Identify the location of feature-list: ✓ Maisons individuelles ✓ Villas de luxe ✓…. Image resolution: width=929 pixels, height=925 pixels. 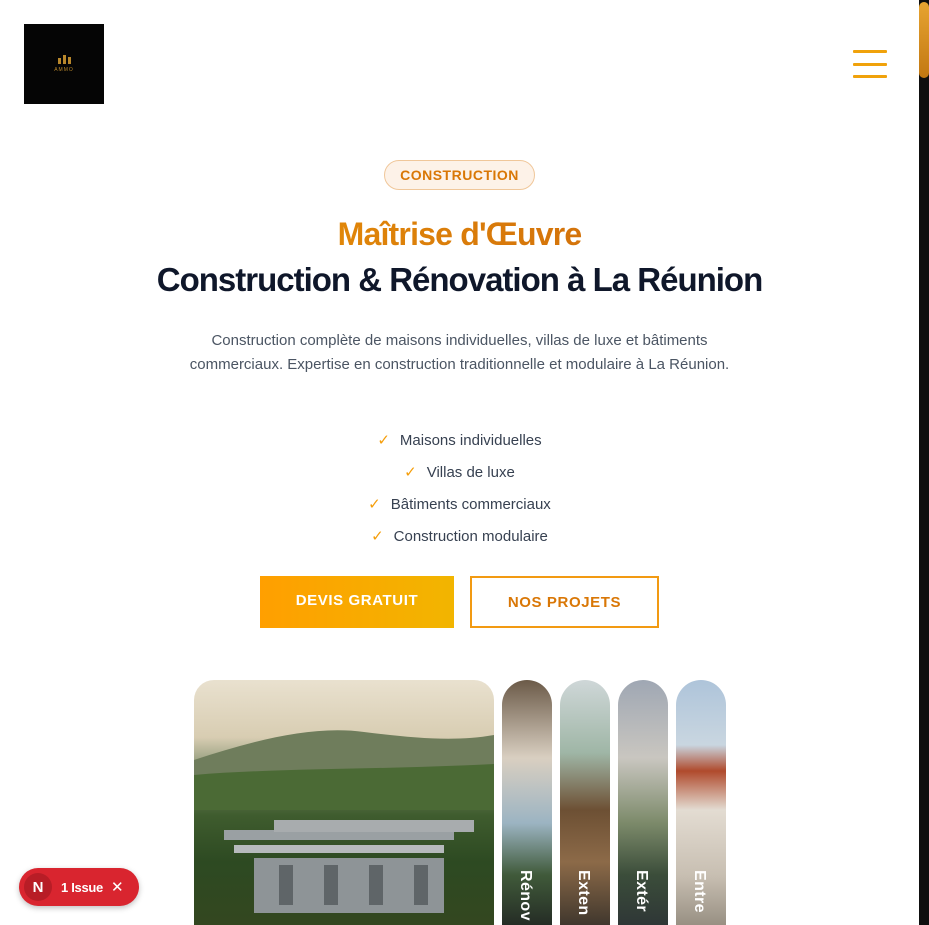
(459, 488).